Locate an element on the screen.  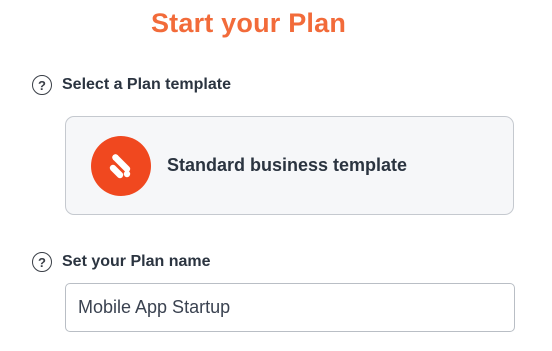
template-name: Standard business template is located at coordinates (287, 165).